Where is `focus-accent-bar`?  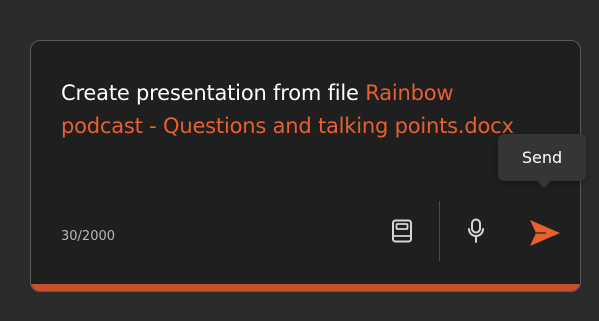
focus-accent-bar is located at coordinates (305, 287).